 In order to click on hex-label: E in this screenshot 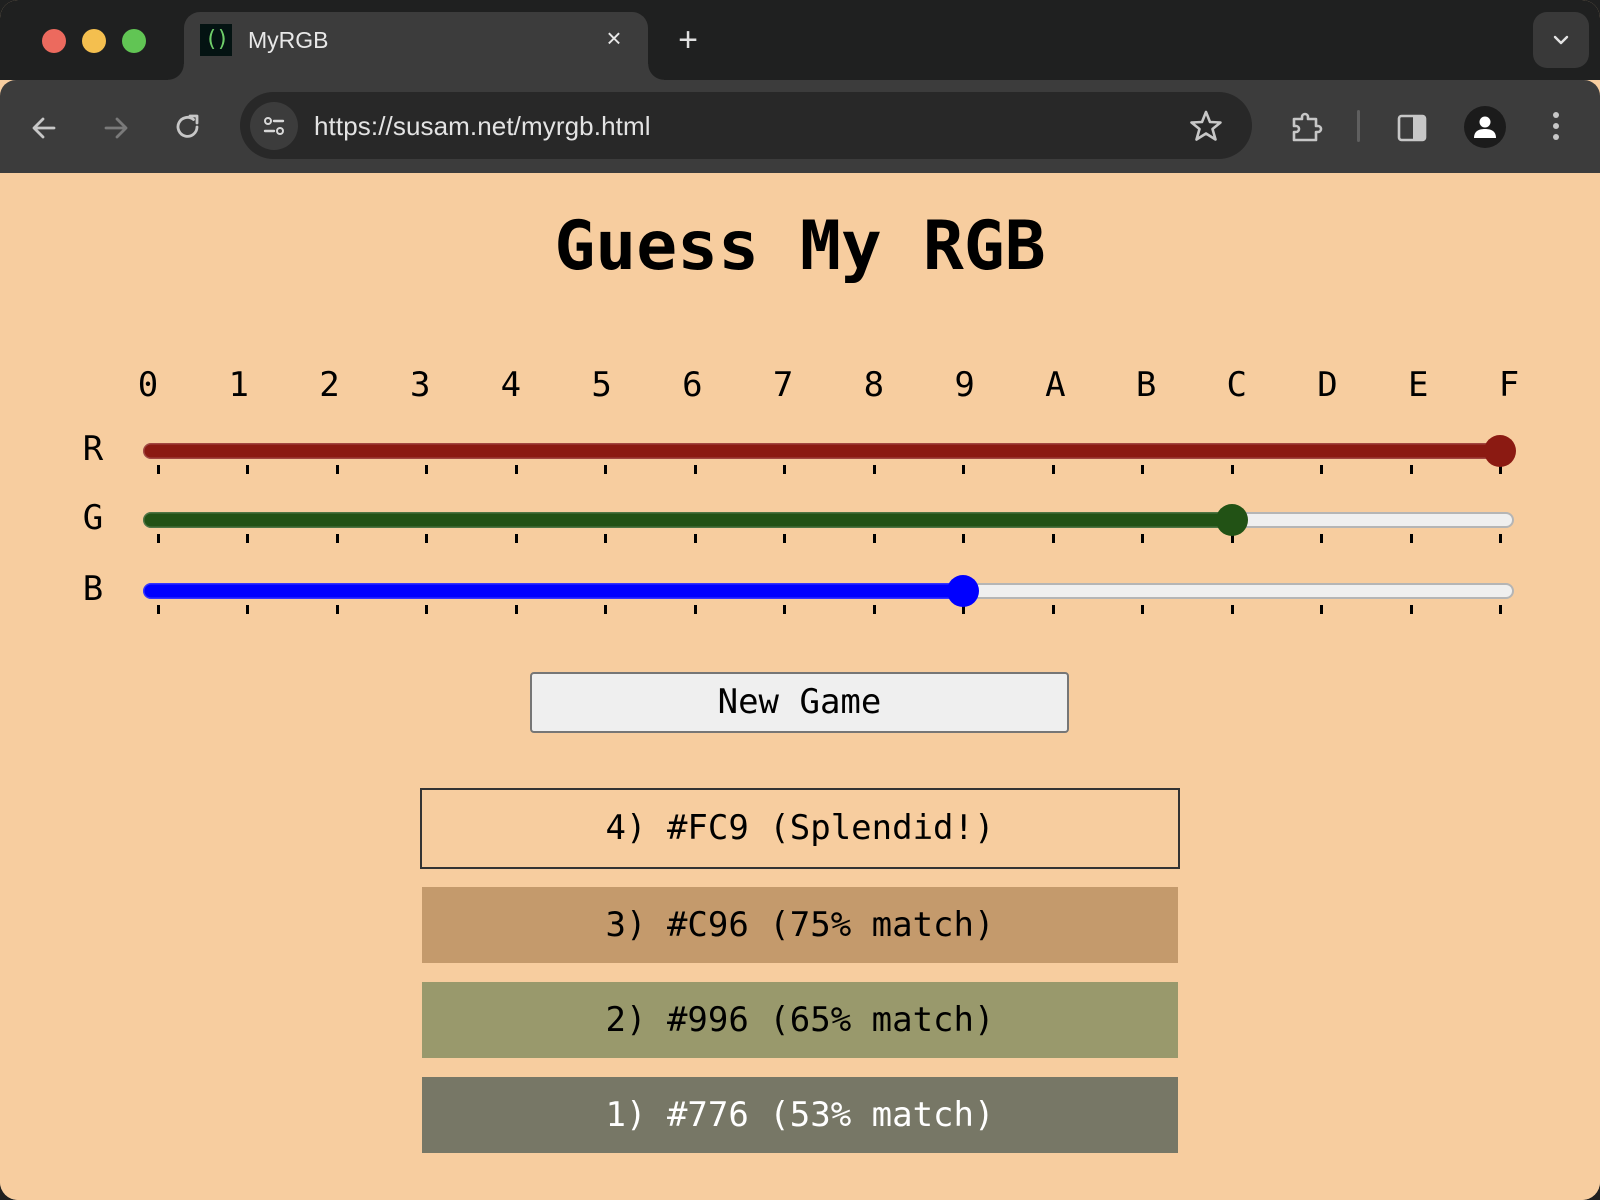, I will do `click(1418, 385)`.